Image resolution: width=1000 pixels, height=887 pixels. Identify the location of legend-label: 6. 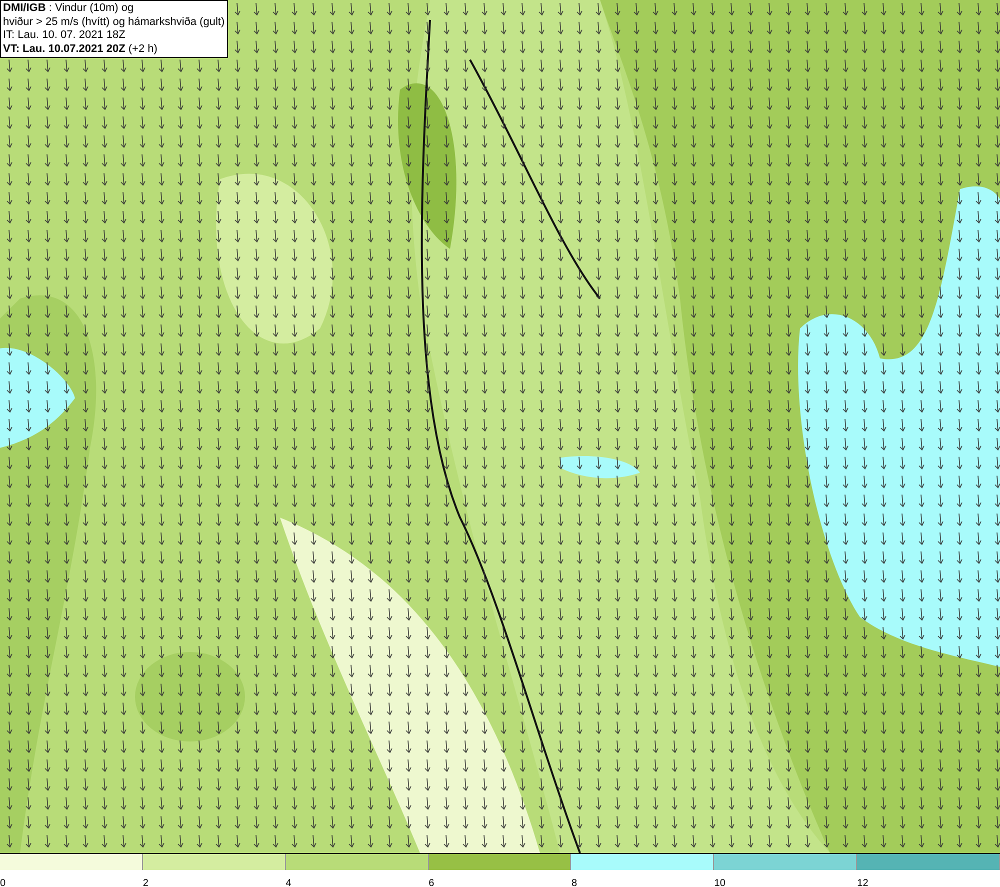
(431, 882).